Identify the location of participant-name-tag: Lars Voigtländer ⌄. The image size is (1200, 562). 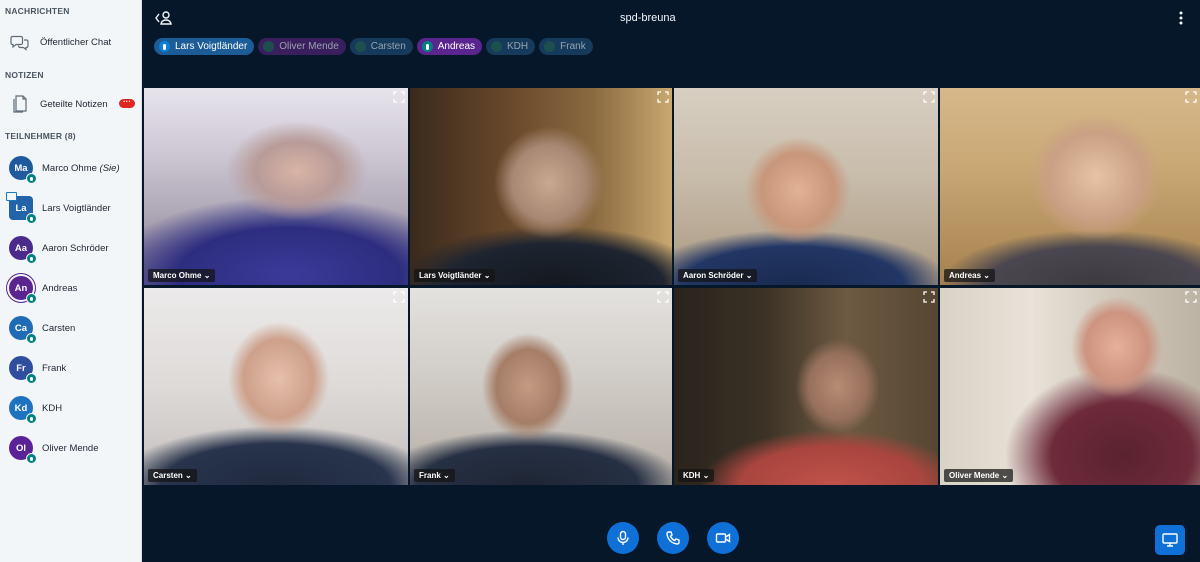
(455, 275).